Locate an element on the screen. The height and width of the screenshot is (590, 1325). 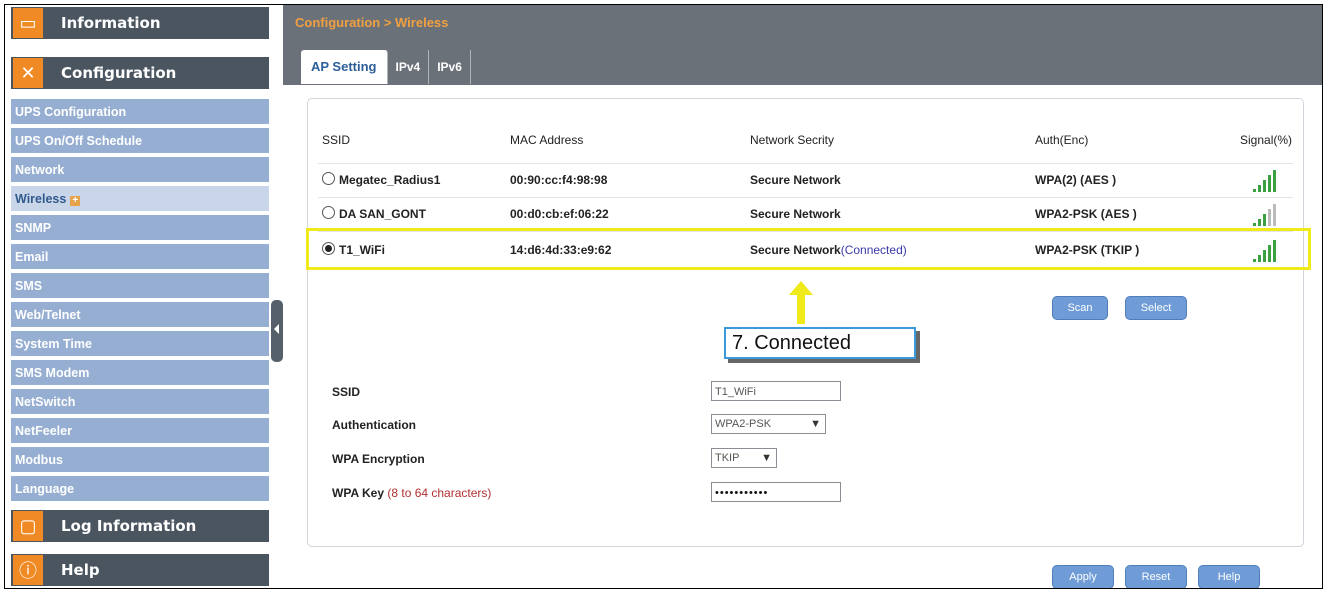
wpa-key-hint: (8 to 64 characters) is located at coordinates (439, 493).